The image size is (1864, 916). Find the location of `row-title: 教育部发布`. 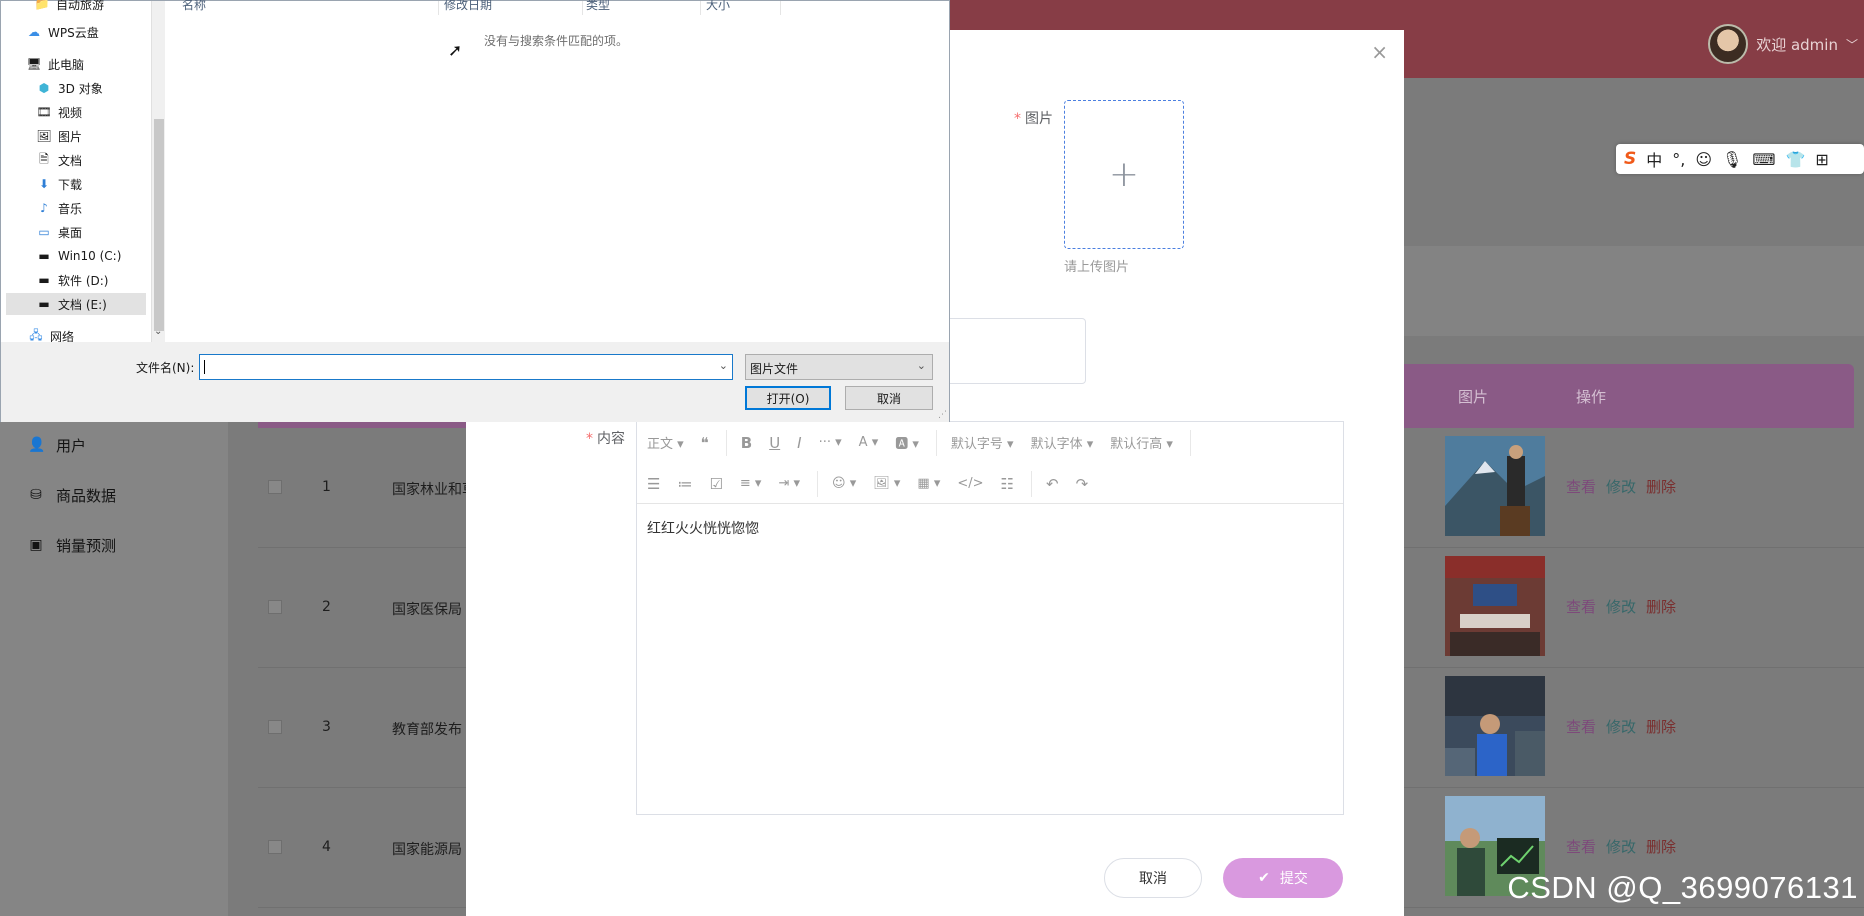

row-title: 教育部发布 is located at coordinates (427, 730).